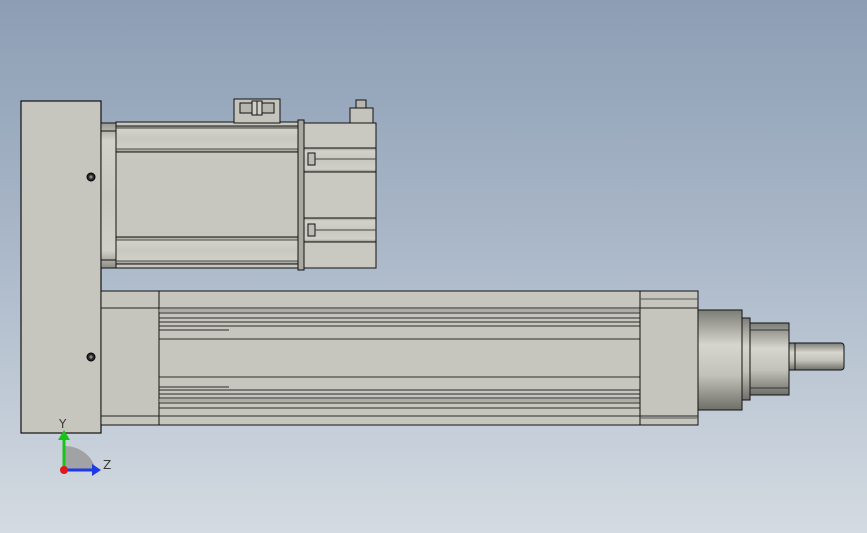 The height and width of the screenshot is (533, 867). What do you see at coordinates (62, 424) in the screenshot?
I see `y-axis-label: Y` at bounding box center [62, 424].